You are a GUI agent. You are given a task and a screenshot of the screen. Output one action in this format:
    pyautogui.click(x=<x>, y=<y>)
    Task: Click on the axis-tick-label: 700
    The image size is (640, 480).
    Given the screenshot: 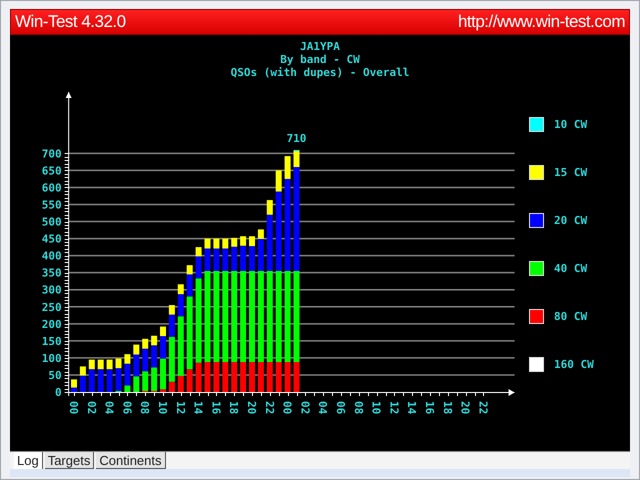 What is the action you would take?
    pyautogui.click(x=52, y=153)
    